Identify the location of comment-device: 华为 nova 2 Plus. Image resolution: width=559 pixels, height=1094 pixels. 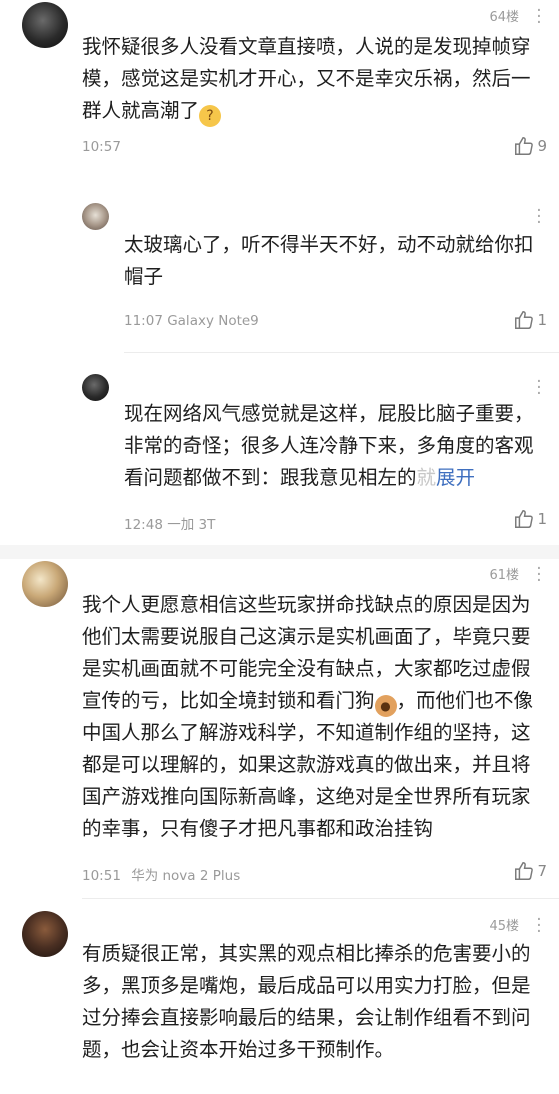
(186, 876).